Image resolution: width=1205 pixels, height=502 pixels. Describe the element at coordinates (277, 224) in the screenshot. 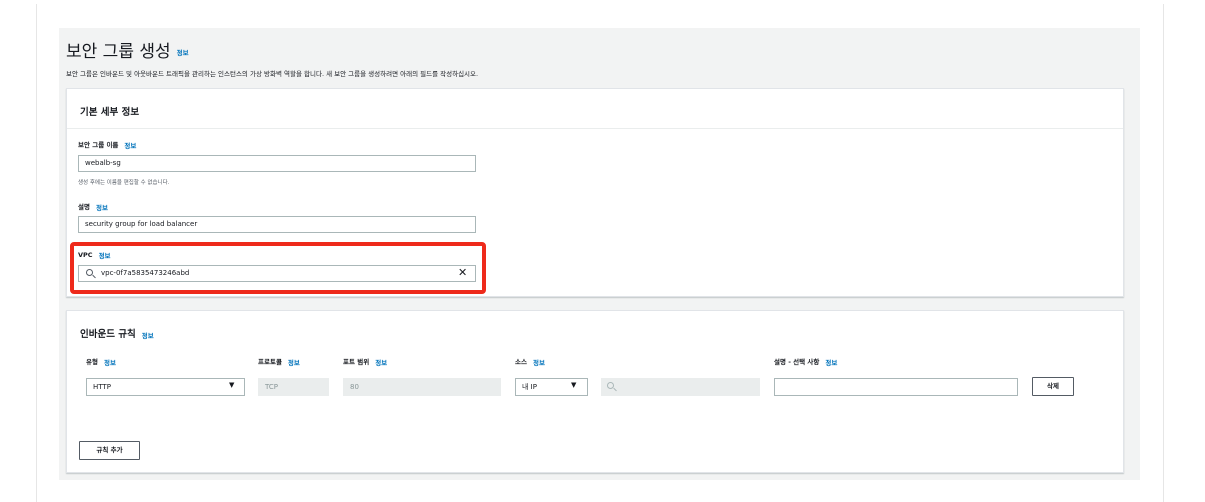

I see `description-input: security group for load balancer` at that location.